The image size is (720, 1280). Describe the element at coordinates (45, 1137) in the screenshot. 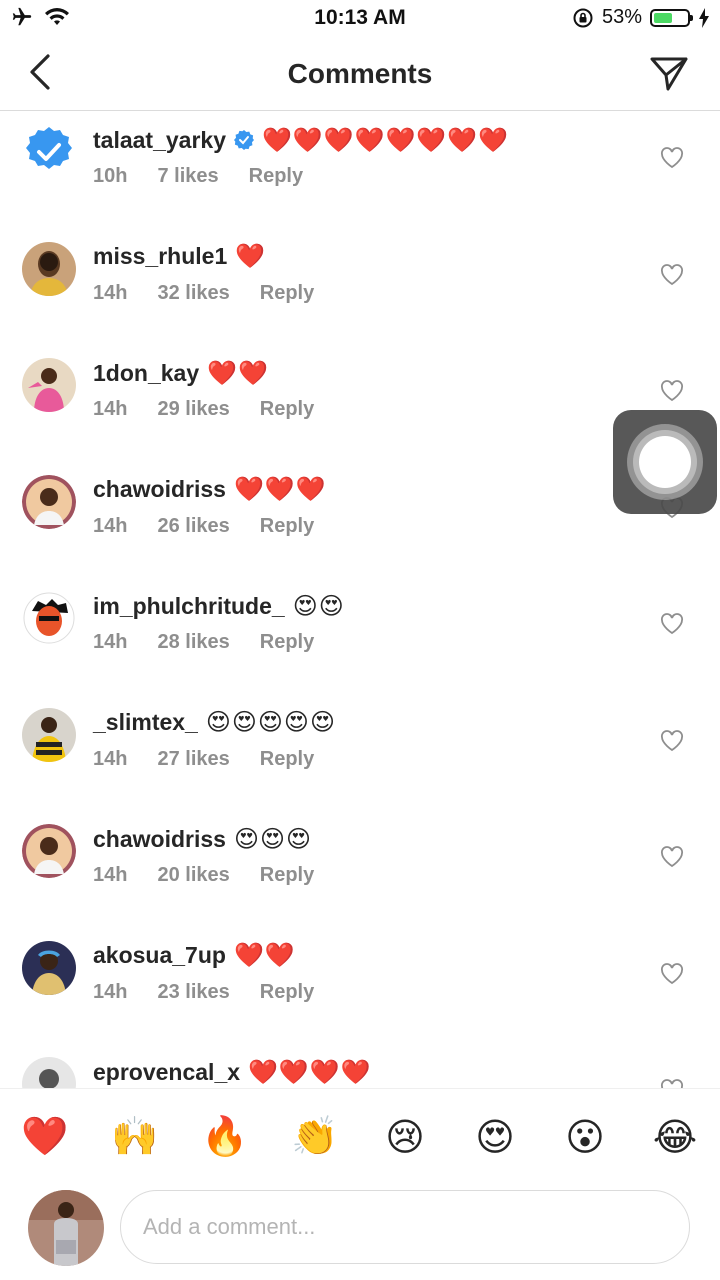

I see `emoji-heart: ❤️` at that location.